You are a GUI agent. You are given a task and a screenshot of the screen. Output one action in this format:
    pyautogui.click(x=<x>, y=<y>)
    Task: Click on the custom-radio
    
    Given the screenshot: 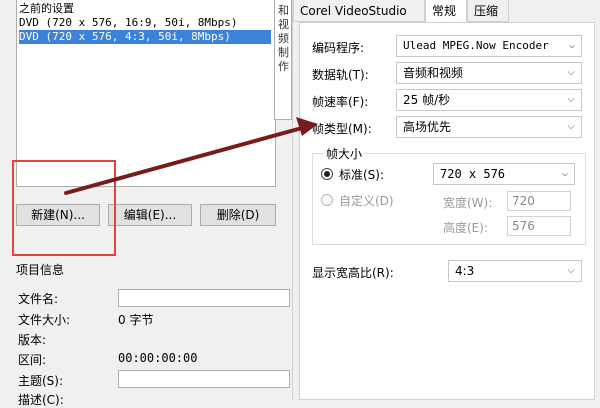 What is the action you would take?
    pyautogui.click(x=327, y=200)
    